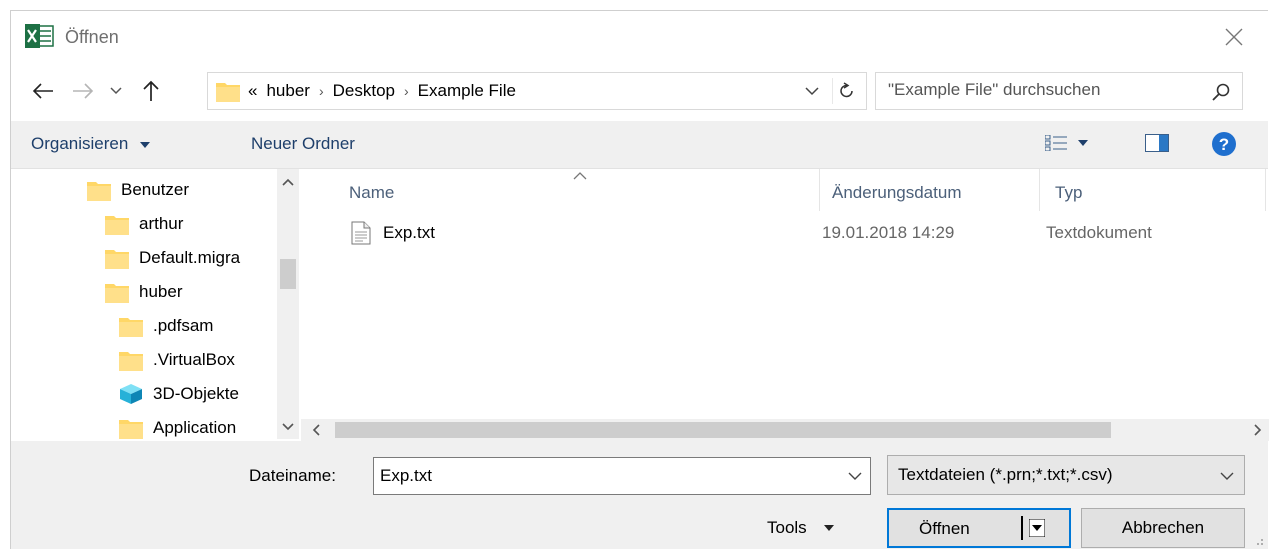  What do you see at coordinates (1056, 143) in the screenshot?
I see `view-options-icon` at bounding box center [1056, 143].